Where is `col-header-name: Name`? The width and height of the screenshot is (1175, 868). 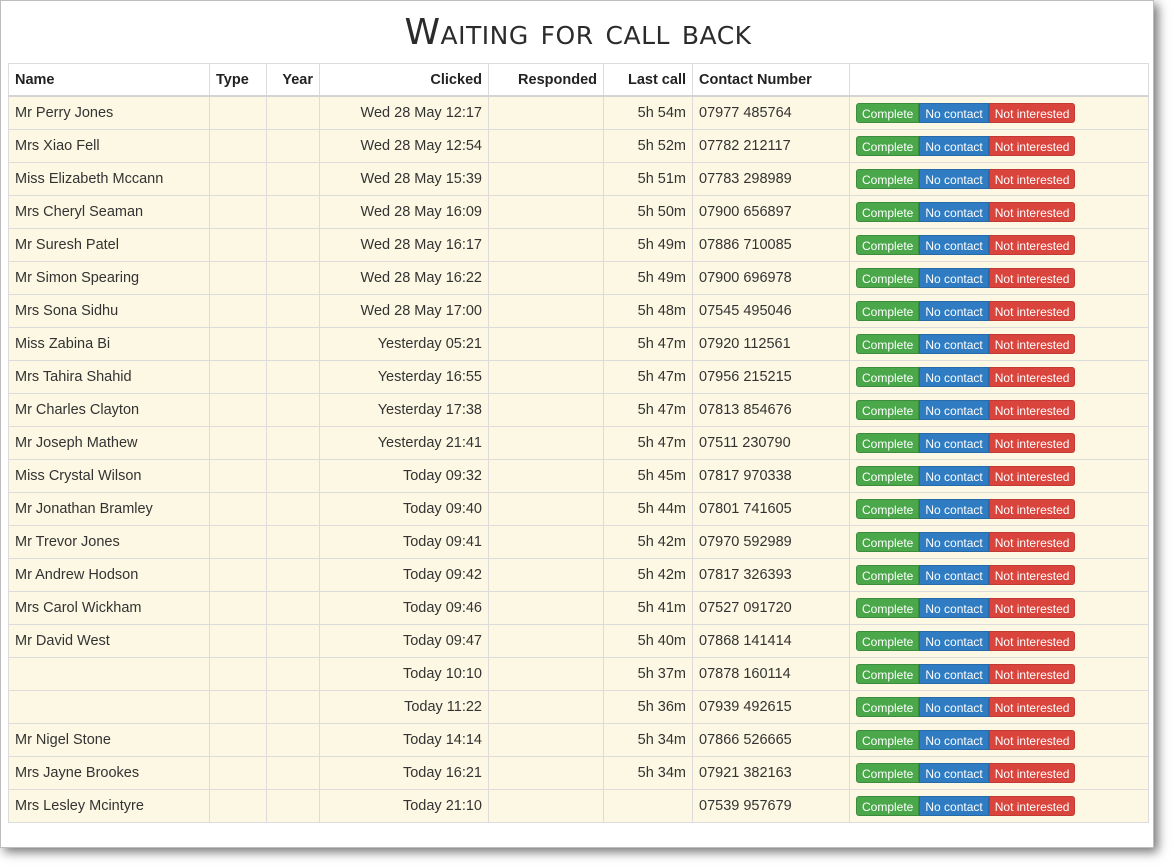
col-header-name: Name is located at coordinates (109, 80).